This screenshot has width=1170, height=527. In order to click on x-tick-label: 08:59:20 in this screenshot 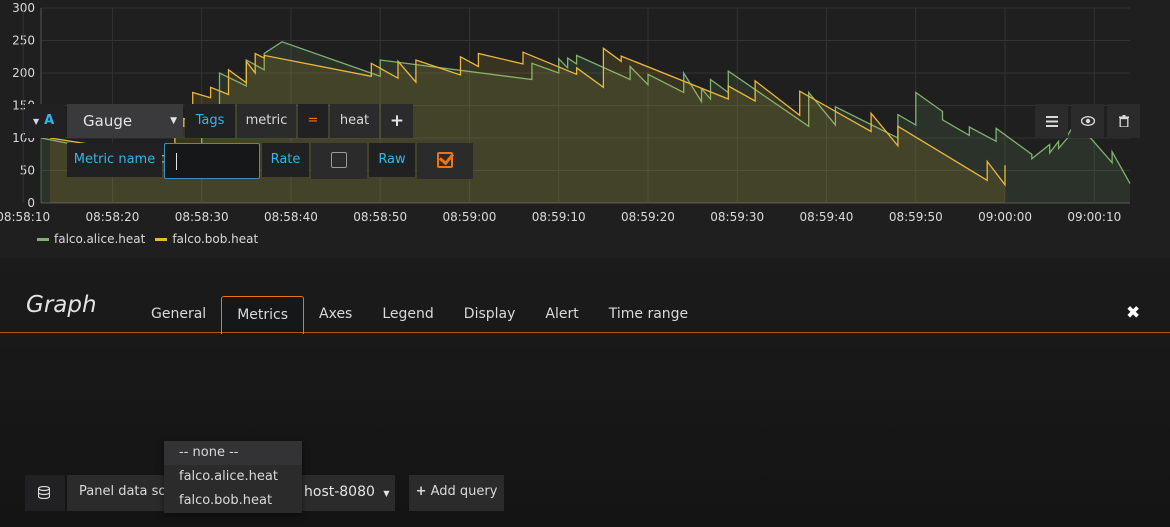, I will do `click(648, 217)`.